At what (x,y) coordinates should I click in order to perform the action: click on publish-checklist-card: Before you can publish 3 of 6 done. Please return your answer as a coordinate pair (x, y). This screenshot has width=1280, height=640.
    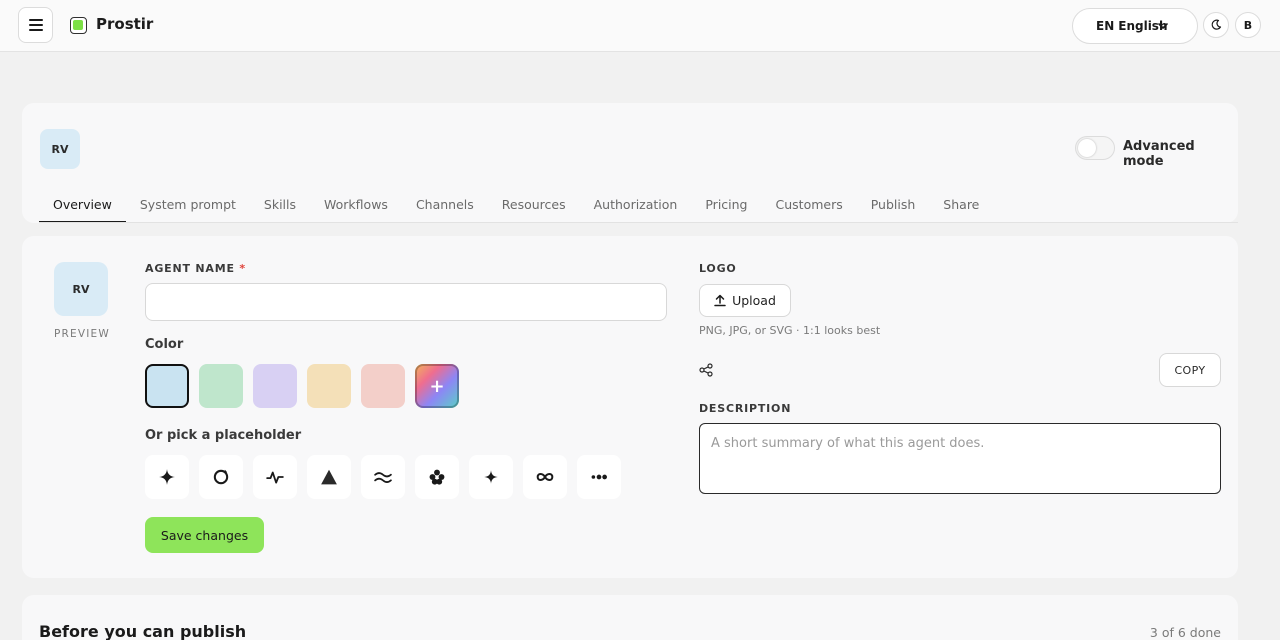
    Looking at the image, I should click on (630, 617).